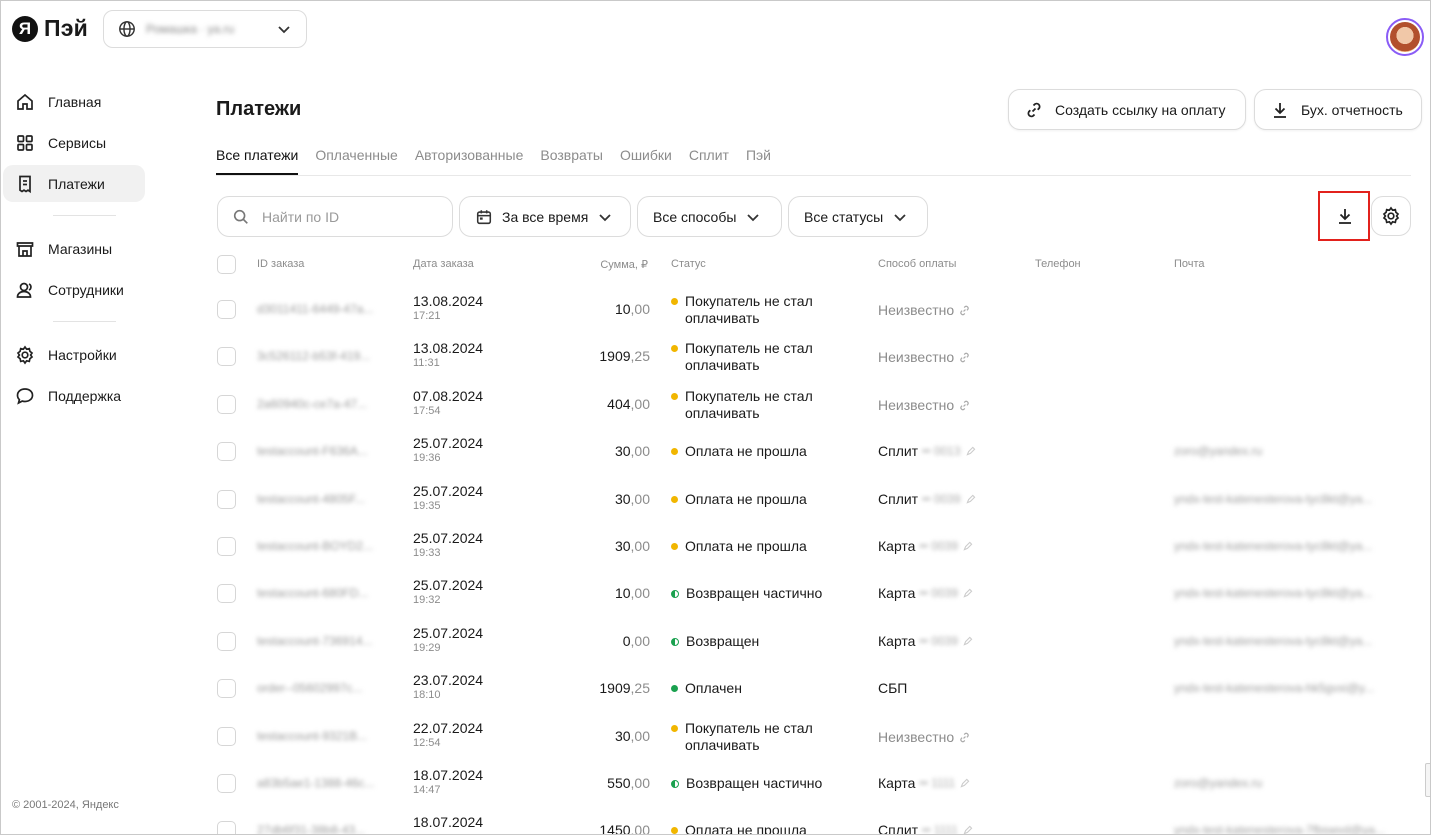 Image resolution: width=1431 pixels, height=835 pixels. Describe the element at coordinates (688, 264) in the screenshot. I see `column-header-status: Статус` at that location.